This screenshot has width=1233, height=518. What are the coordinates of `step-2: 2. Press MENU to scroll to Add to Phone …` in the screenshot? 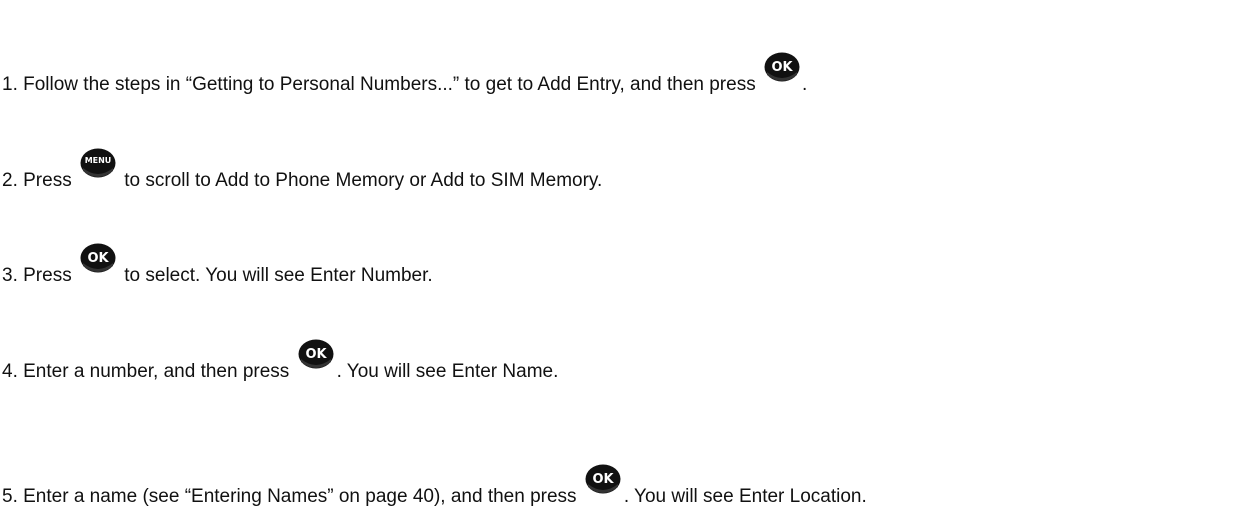 It's located at (302, 170).